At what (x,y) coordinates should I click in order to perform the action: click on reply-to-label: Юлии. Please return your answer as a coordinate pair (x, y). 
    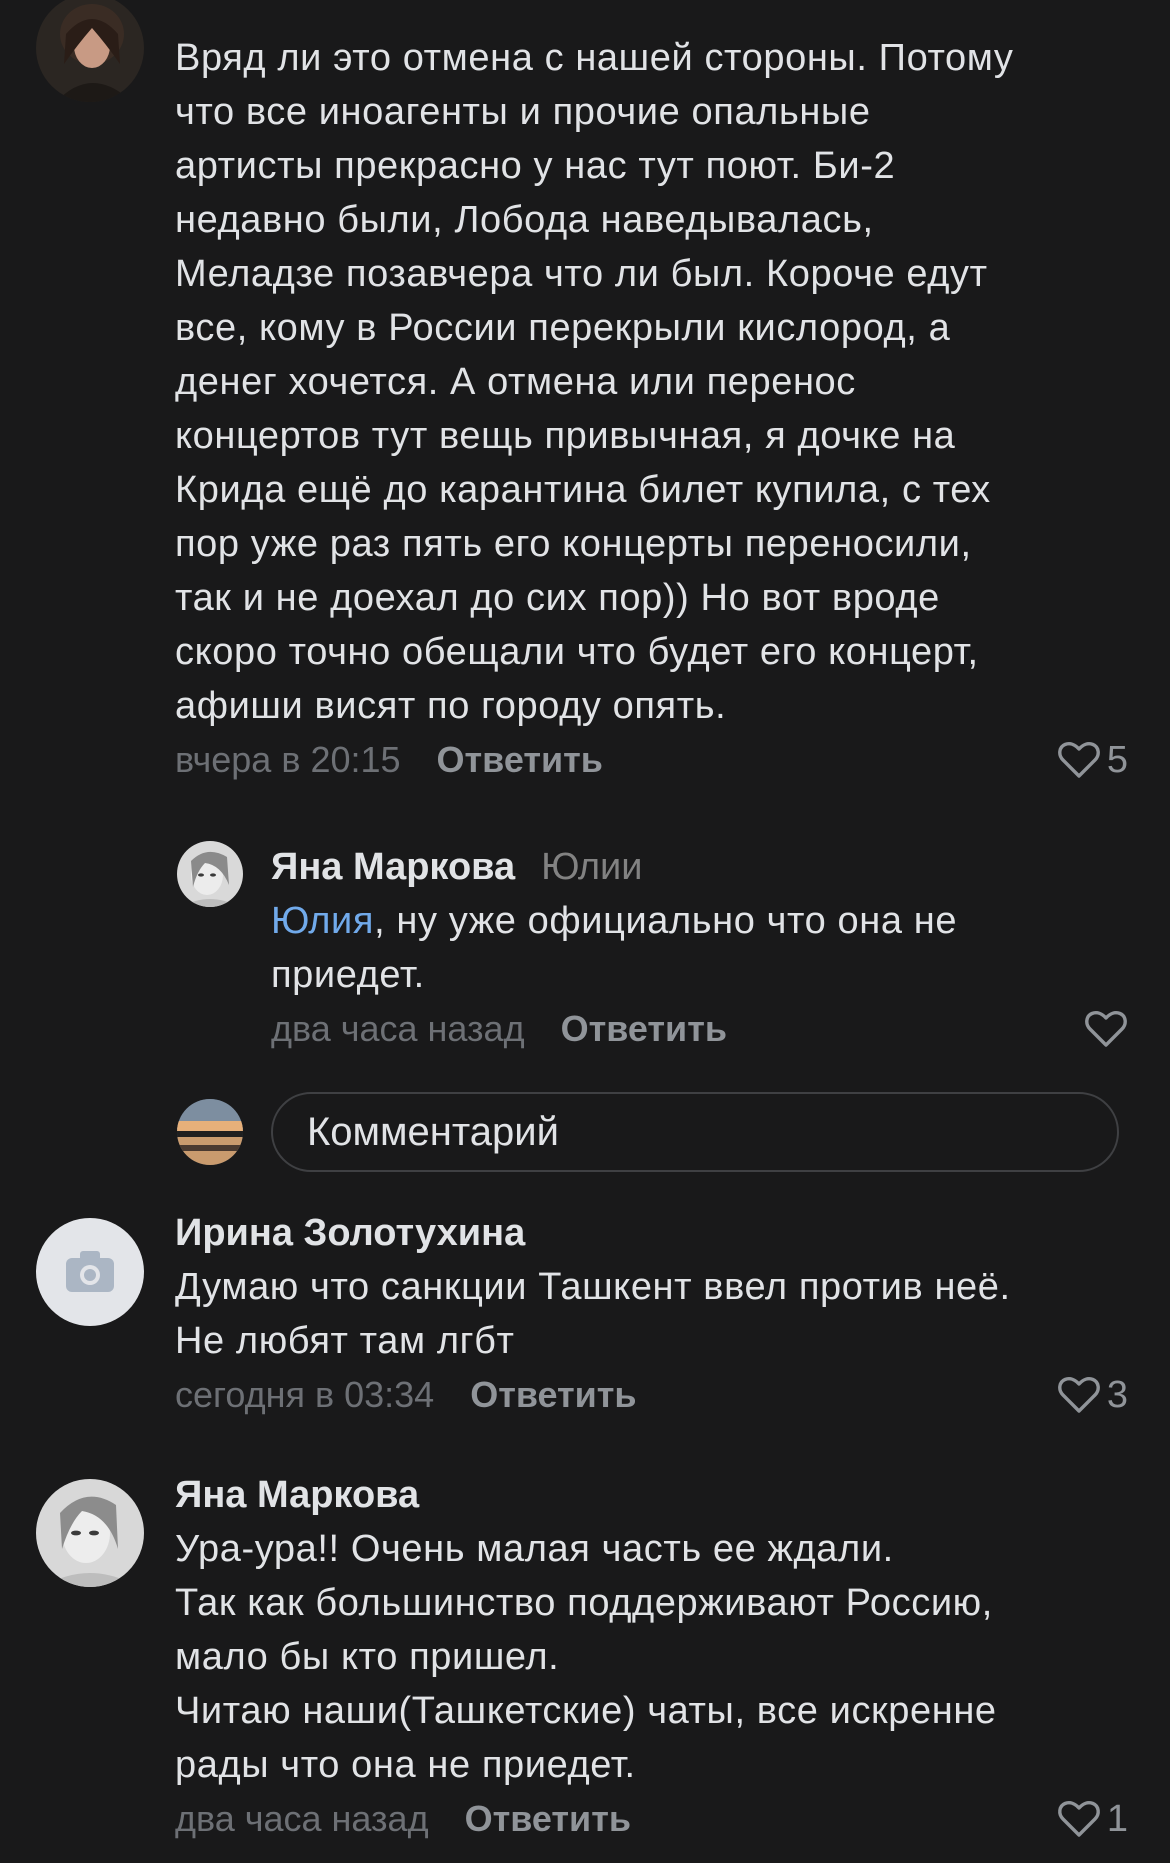
    Looking at the image, I should click on (591, 867).